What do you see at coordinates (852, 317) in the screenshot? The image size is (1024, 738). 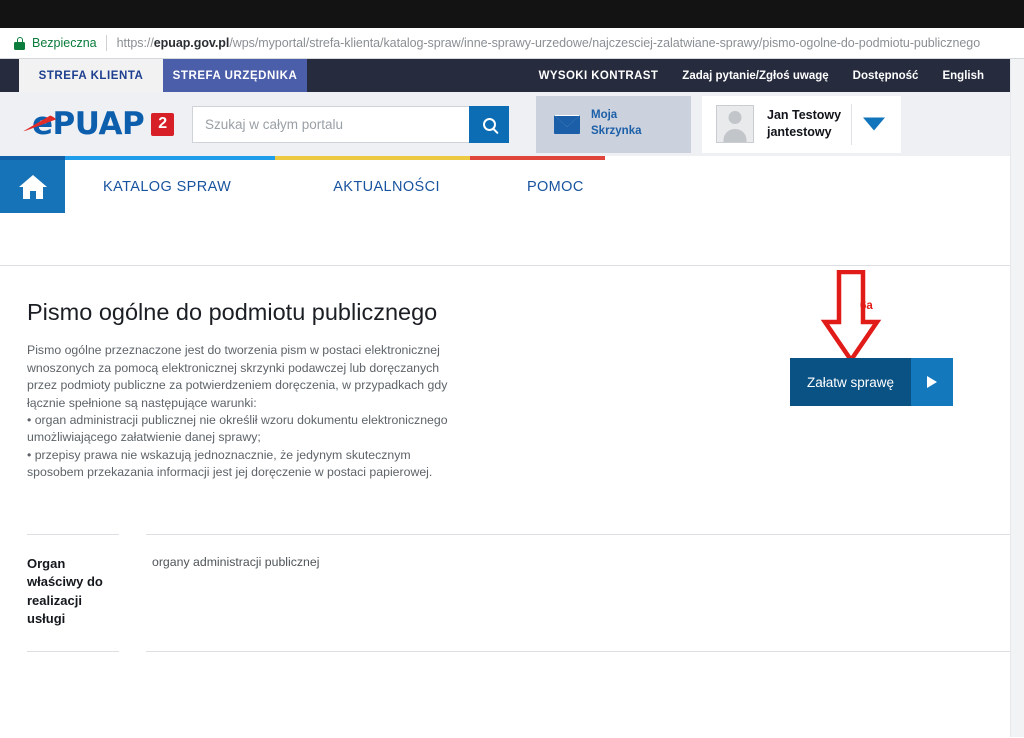 I see `annotation-arrow: 6a` at bounding box center [852, 317].